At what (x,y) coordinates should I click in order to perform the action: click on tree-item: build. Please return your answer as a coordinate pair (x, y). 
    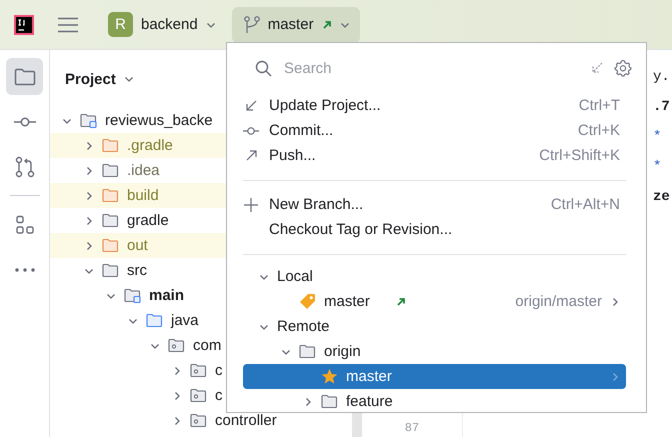
    Looking at the image, I should click on (143, 195).